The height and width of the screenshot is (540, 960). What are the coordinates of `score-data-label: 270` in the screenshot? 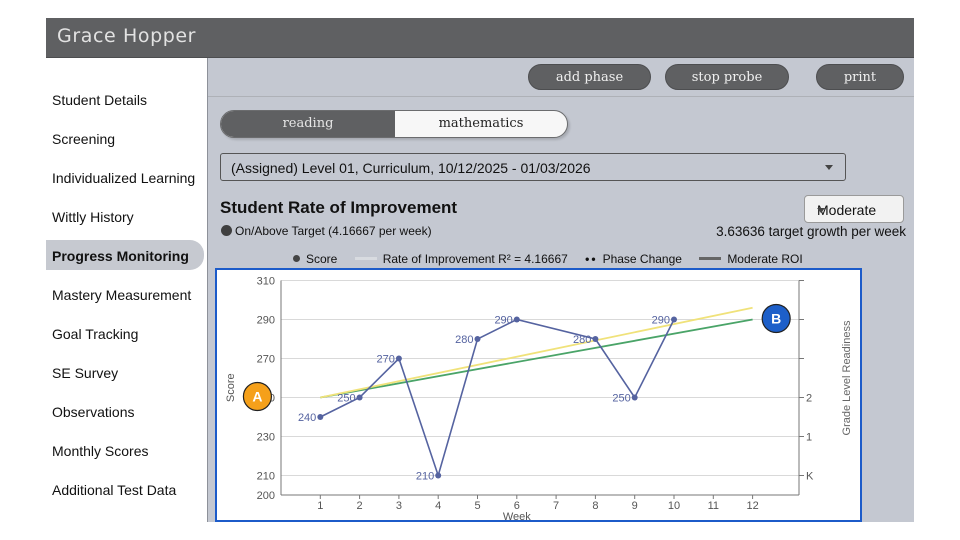 It's located at (386, 360).